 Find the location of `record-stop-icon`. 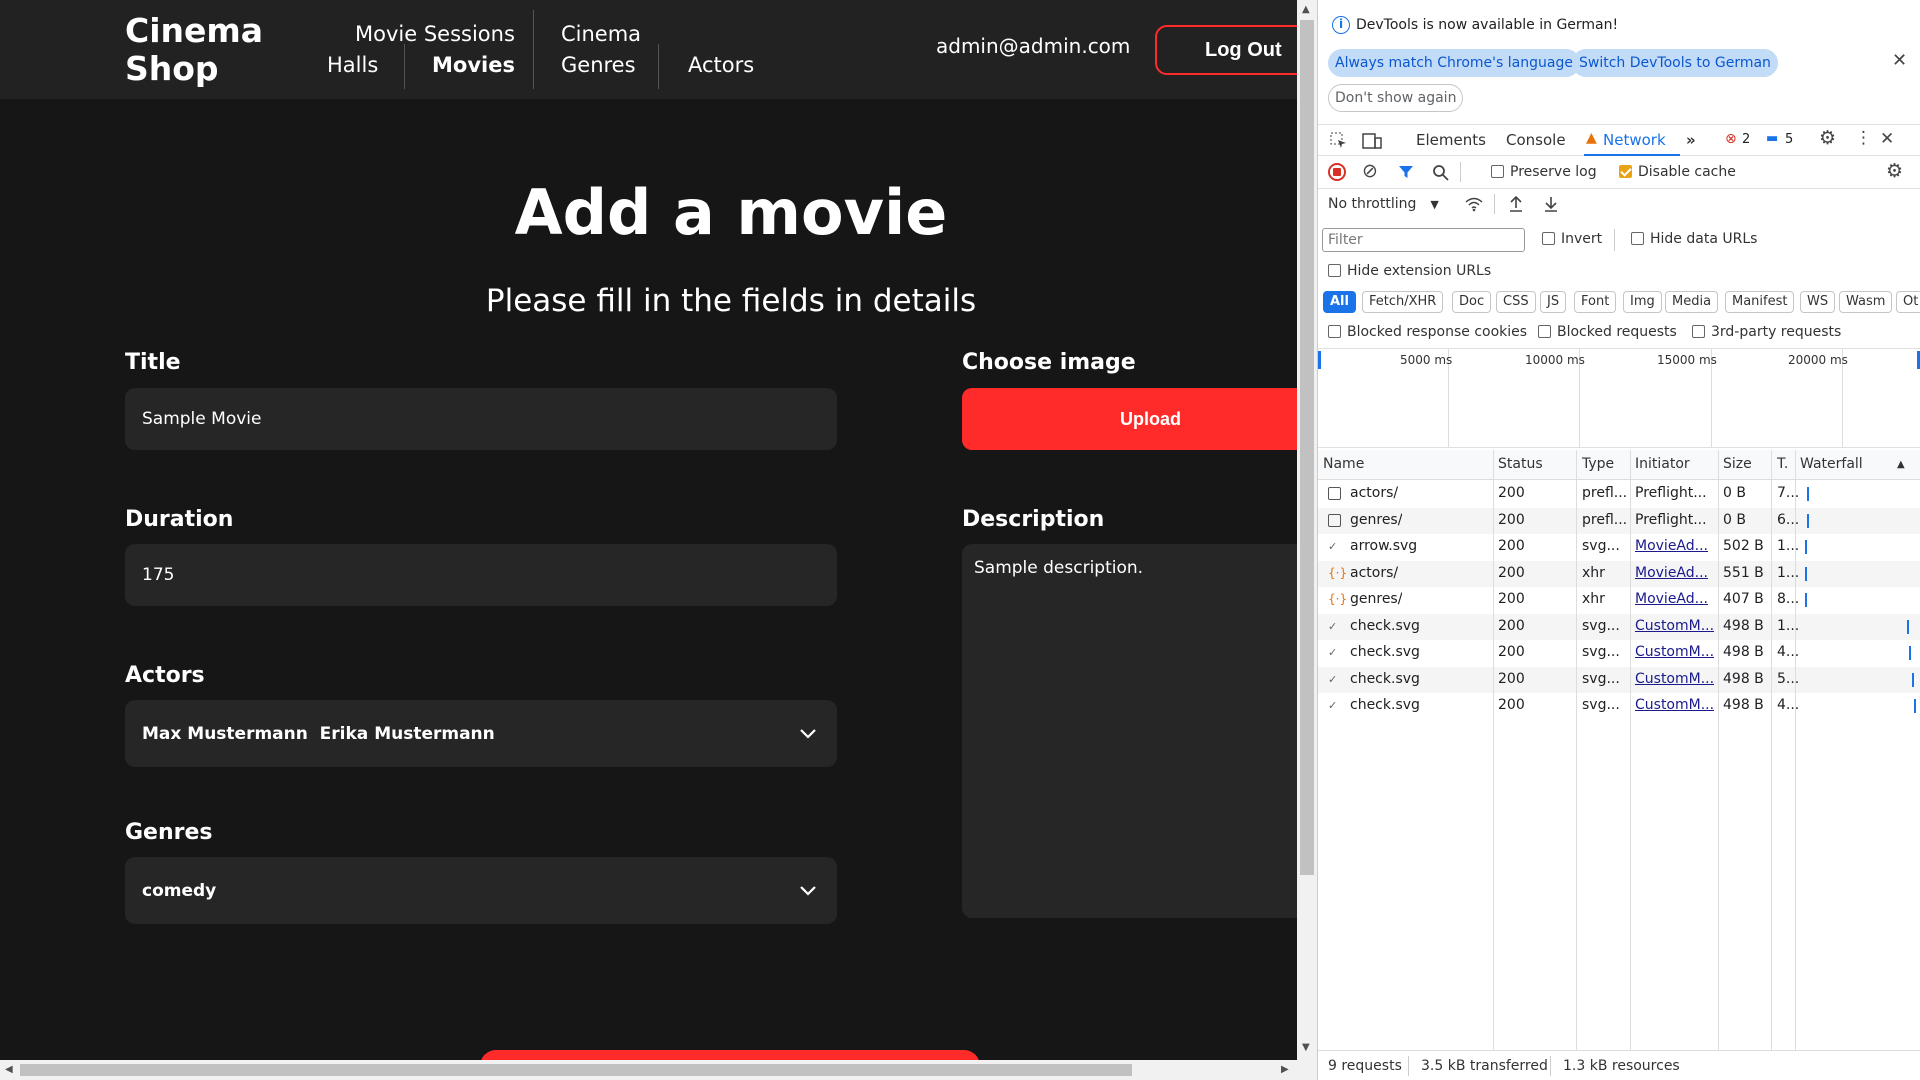

record-stop-icon is located at coordinates (1337, 172).